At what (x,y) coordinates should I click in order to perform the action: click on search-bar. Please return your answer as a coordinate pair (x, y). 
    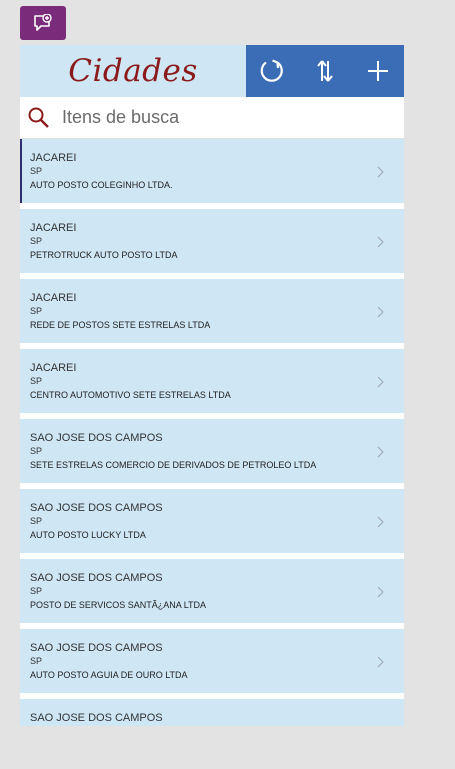
    Looking at the image, I should click on (212, 118).